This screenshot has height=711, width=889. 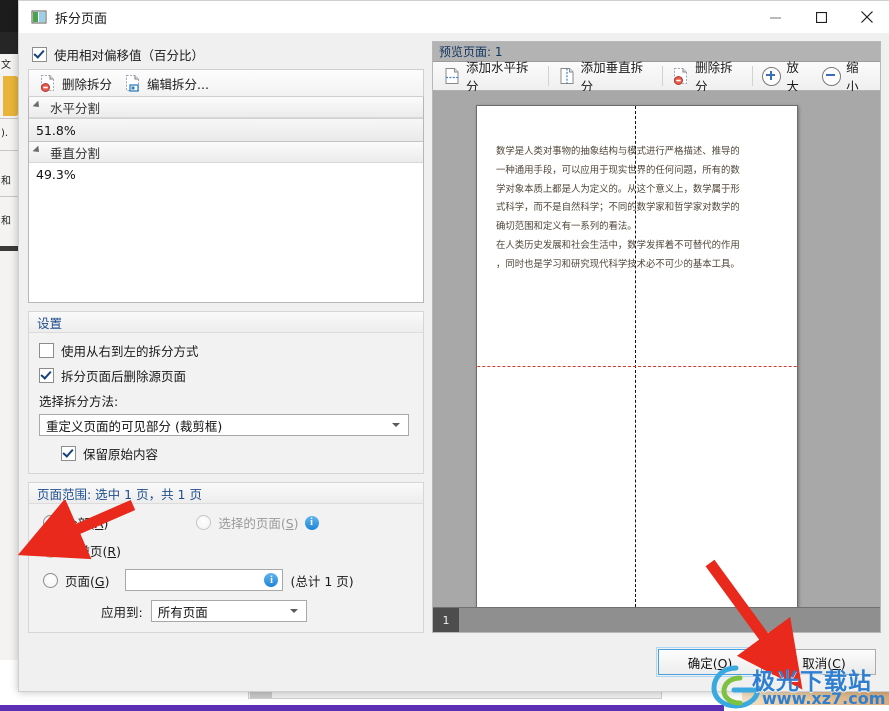 What do you see at coordinates (122, 612) in the screenshot?
I see `apply-to-label: 应用到:` at bounding box center [122, 612].